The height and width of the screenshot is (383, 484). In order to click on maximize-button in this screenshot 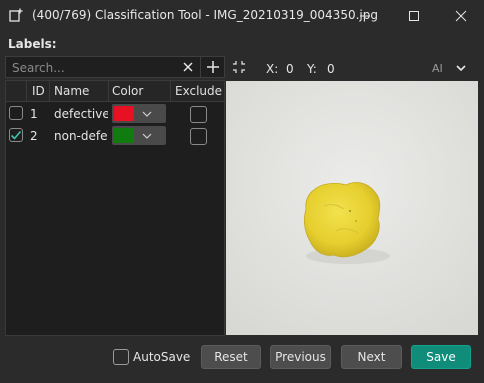, I will do `click(414, 16)`.